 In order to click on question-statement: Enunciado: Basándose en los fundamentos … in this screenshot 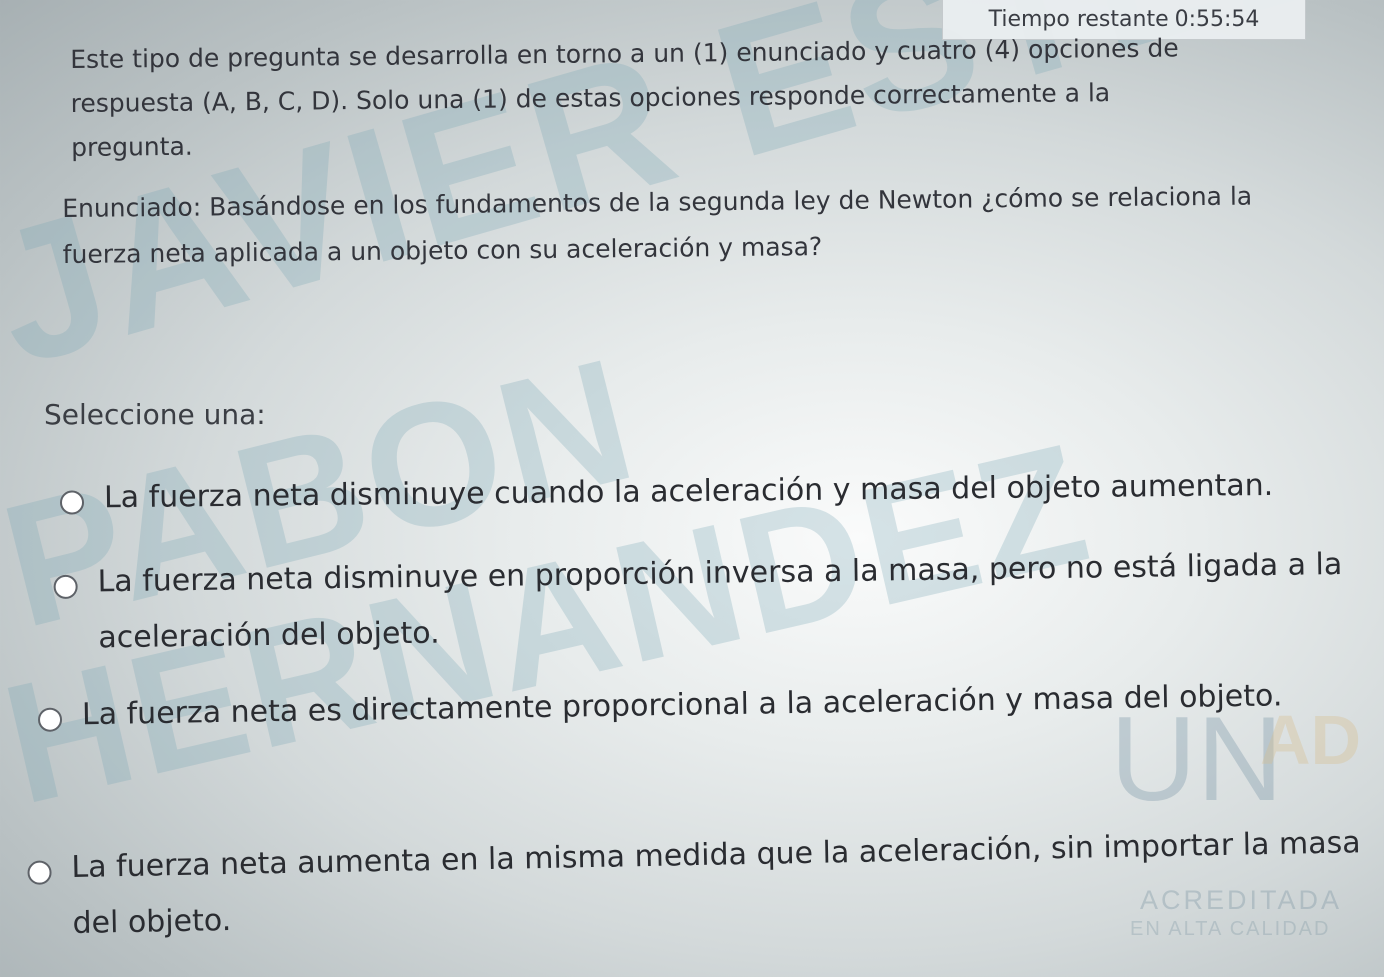, I will do `click(657, 225)`.